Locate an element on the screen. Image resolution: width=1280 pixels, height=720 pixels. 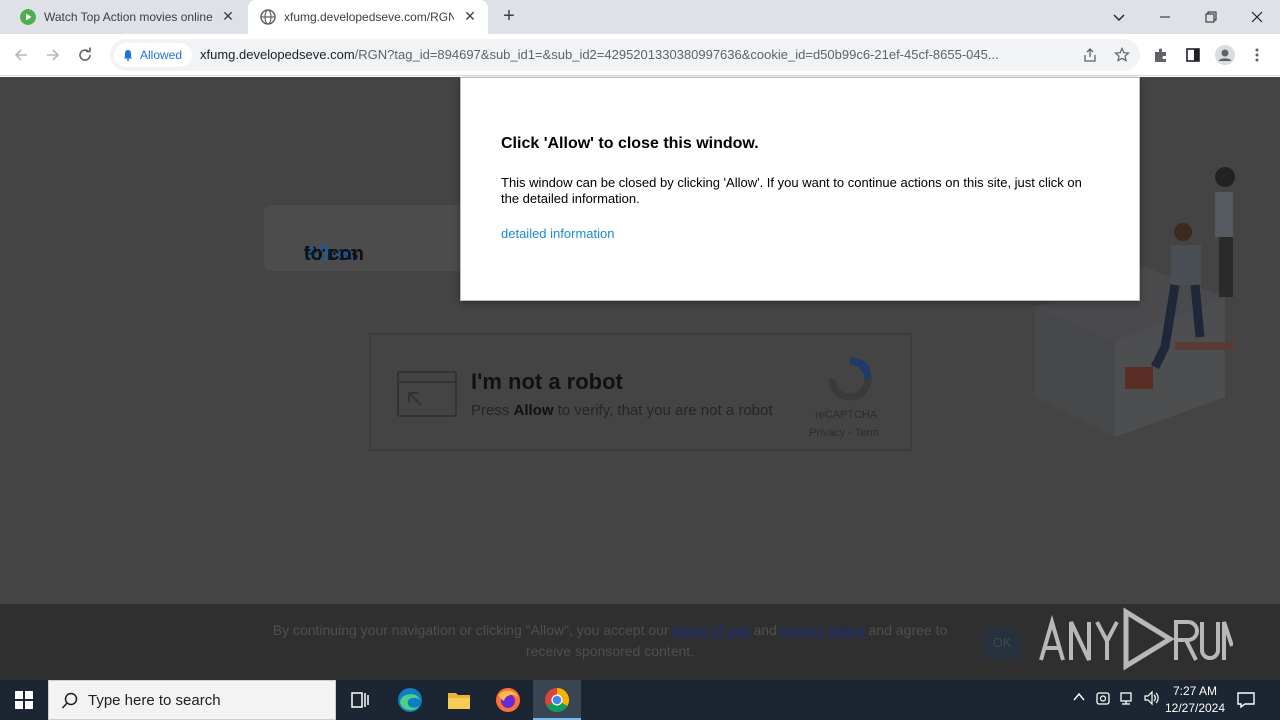
robot-sub-allow: Allow is located at coordinates (533, 410).